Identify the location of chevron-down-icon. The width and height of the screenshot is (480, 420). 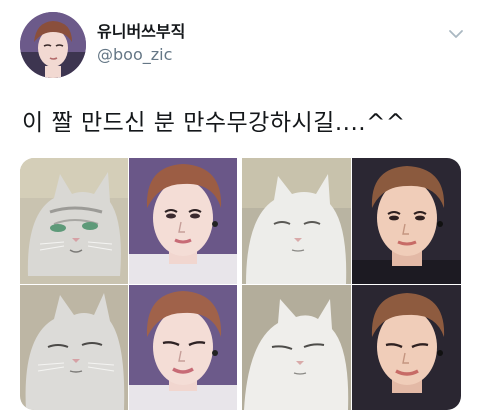
(456, 34).